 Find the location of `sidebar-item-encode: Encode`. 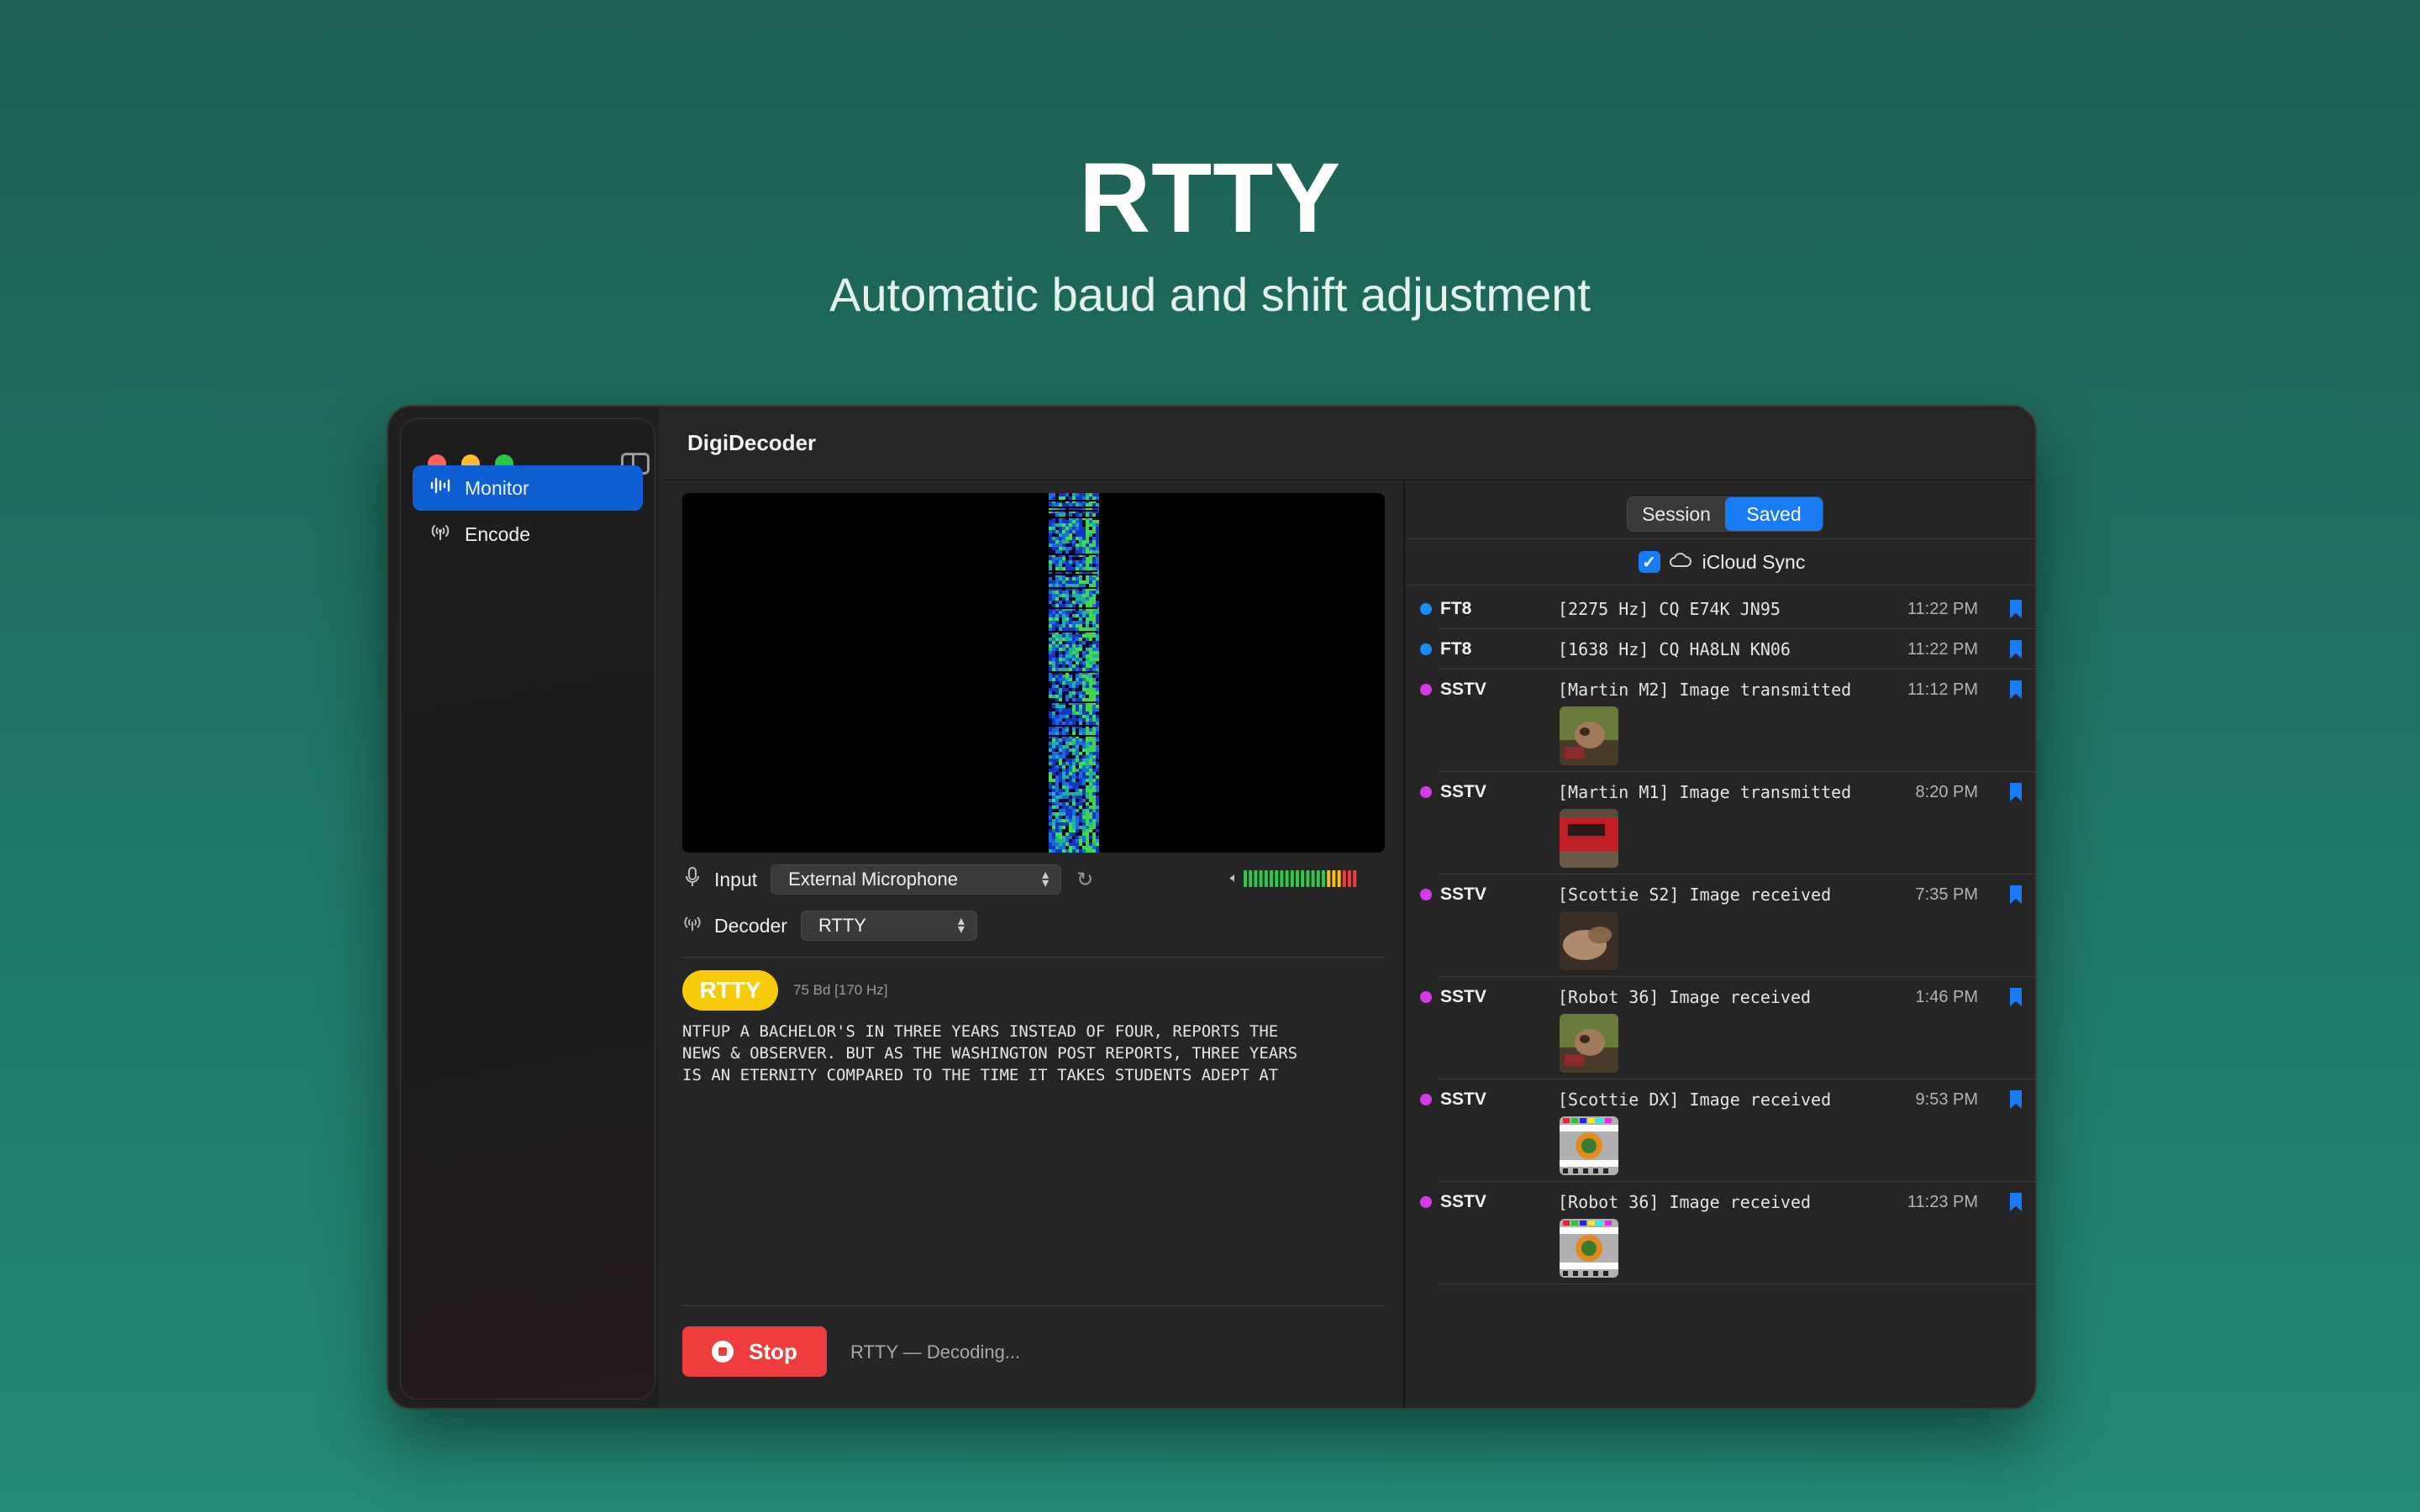

sidebar-item-encode: Encode is located at coordinates (528, 534).